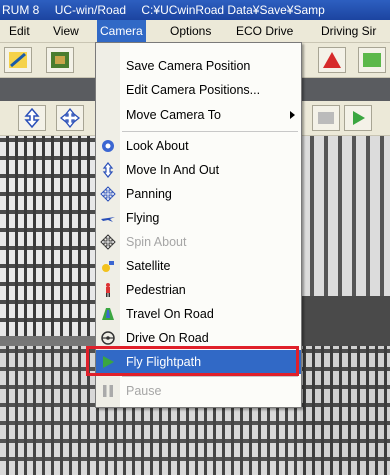  Describe the element at coordinates (170, 314) in the screenshot. I see `menu-item-label: Travel On Road` at that location.